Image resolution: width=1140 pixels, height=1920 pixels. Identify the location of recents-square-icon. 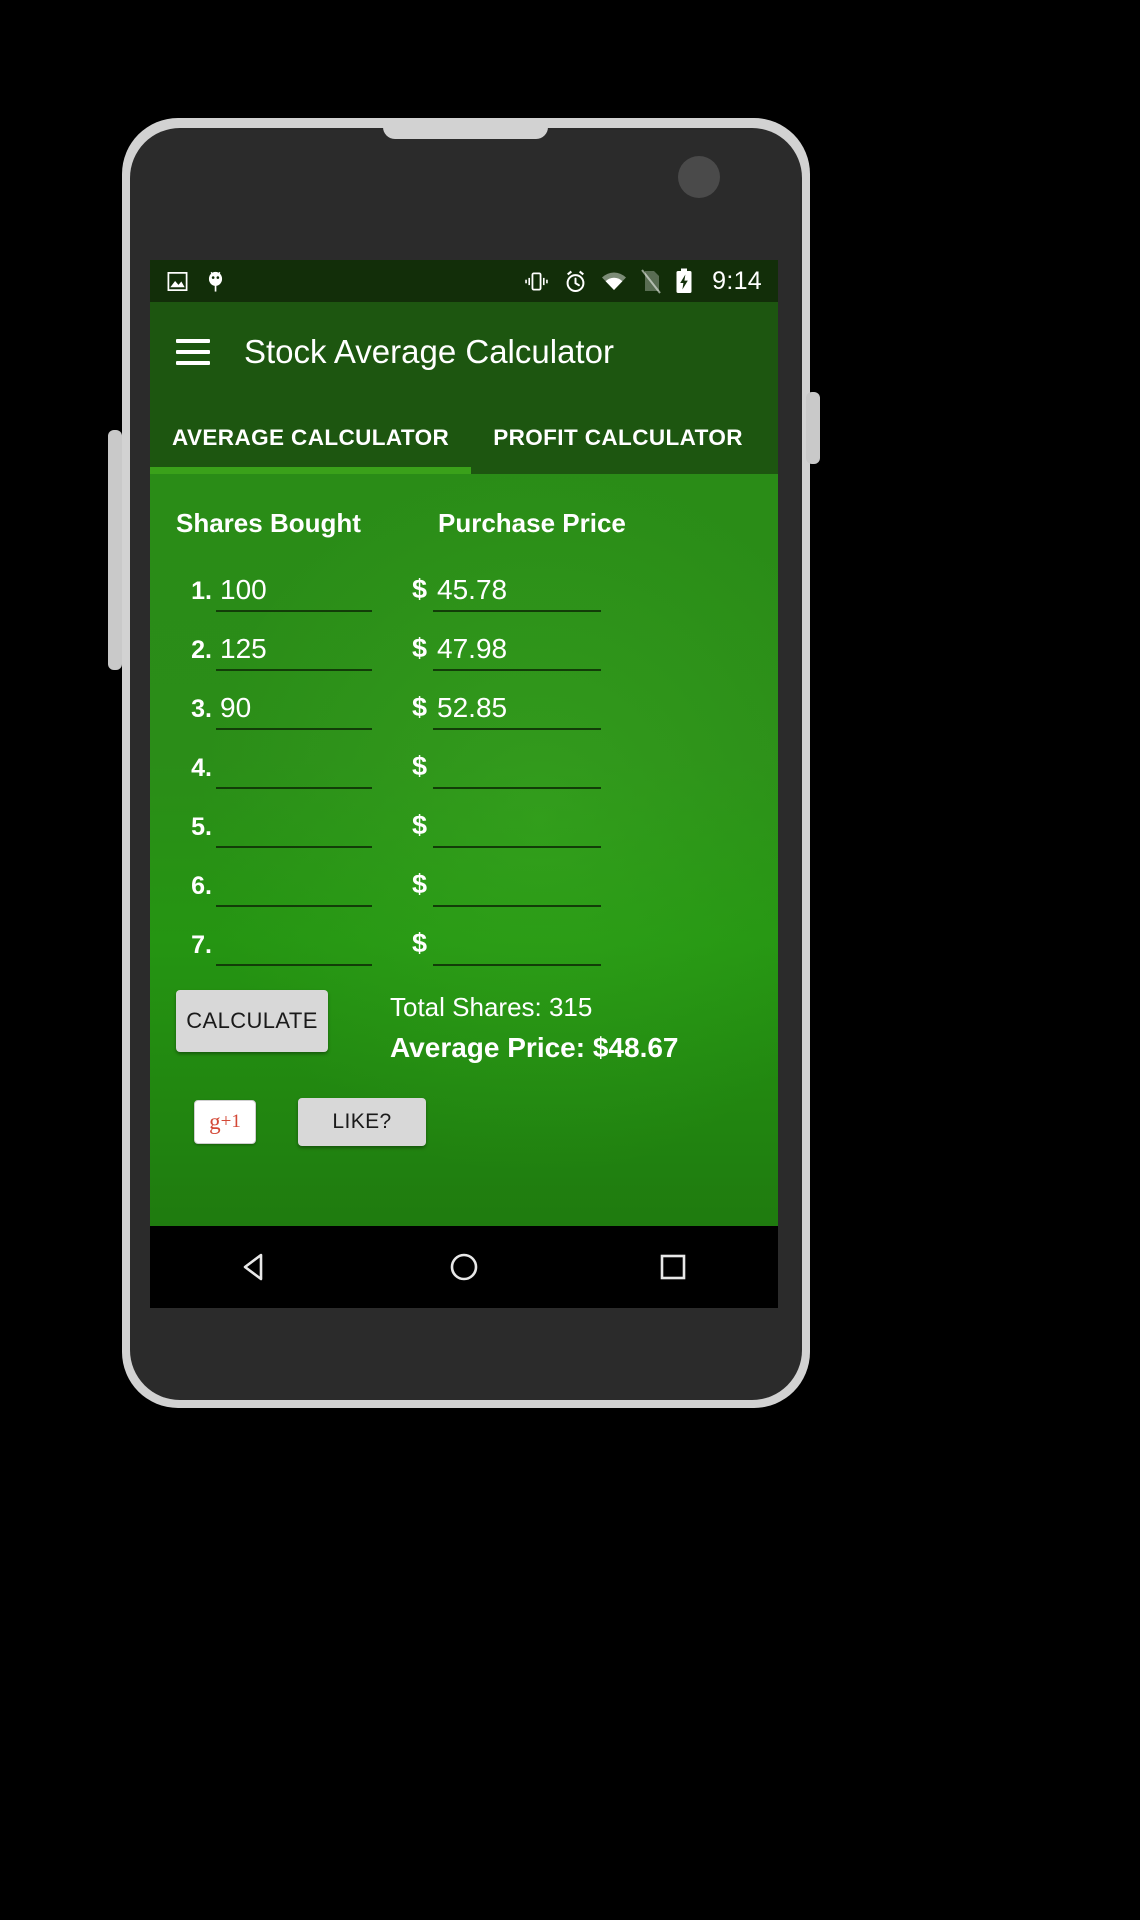
(673, 1267).